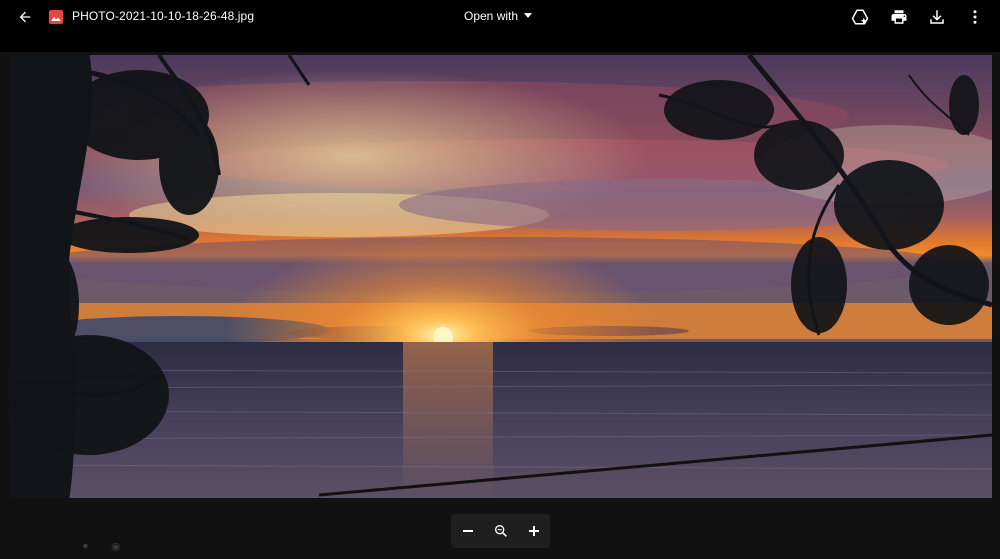 The image size is (1000, 559). I want to click on zoom-in-button, so click(534, 531).